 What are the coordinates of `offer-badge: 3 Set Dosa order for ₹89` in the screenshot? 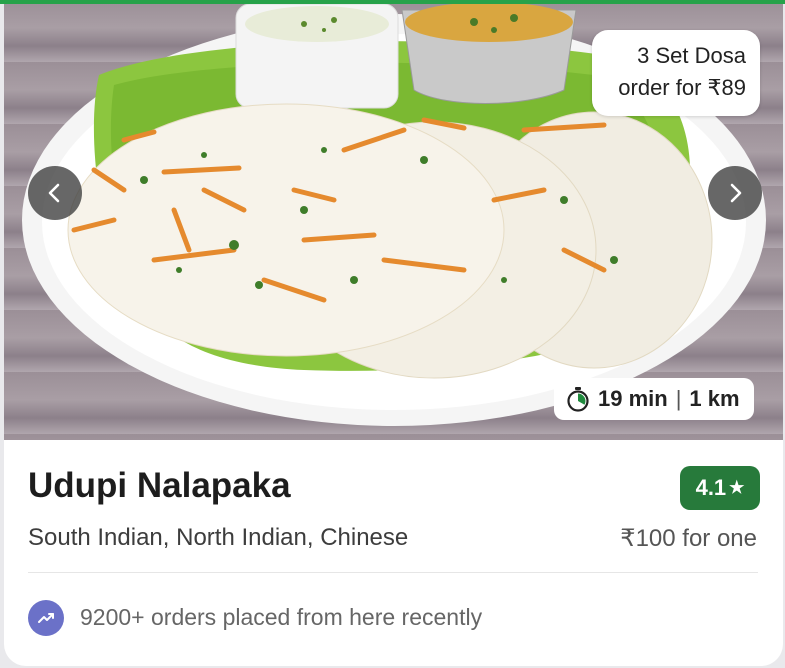 It's located at (676, 73).